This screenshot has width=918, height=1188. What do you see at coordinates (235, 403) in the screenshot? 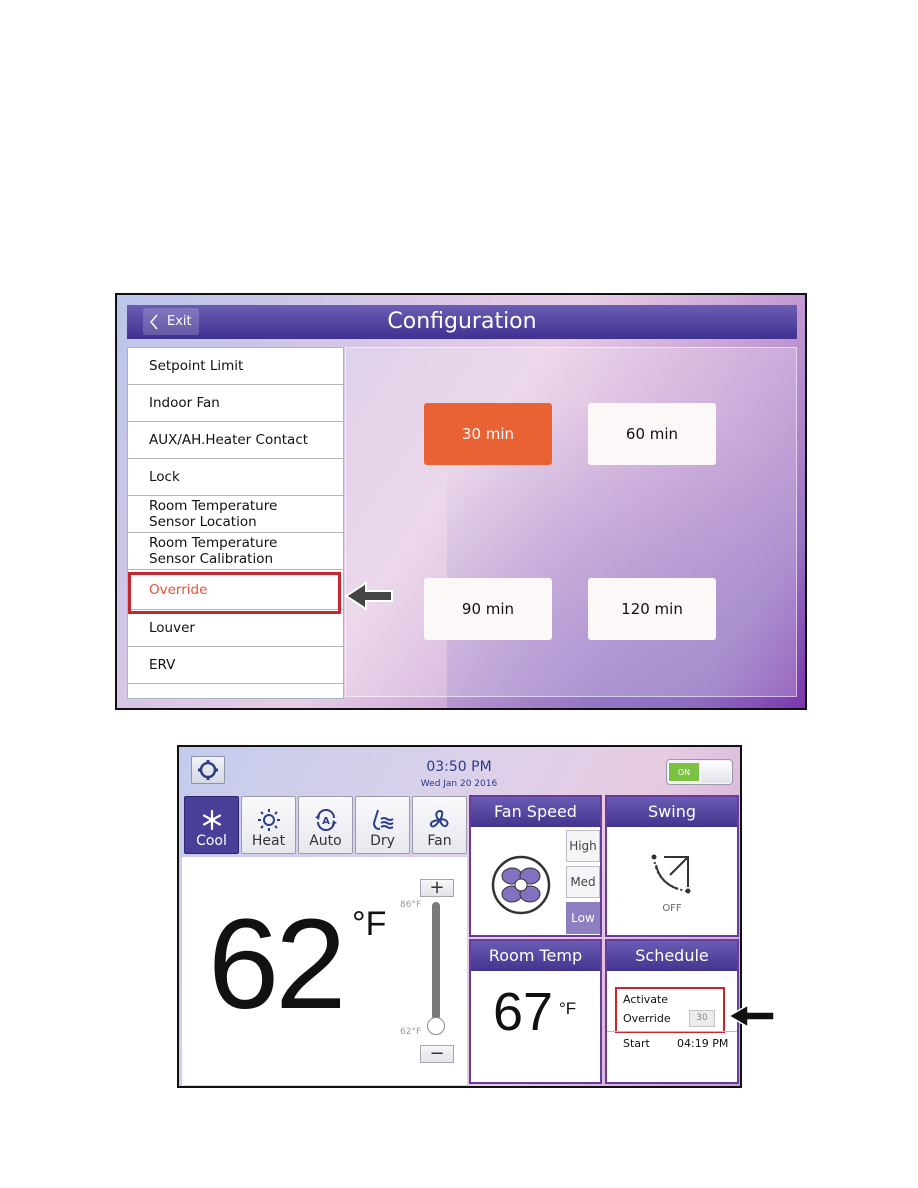
I see `menu-item-indoor-fan: Indoor Fan` at bounding box center [235, 403].